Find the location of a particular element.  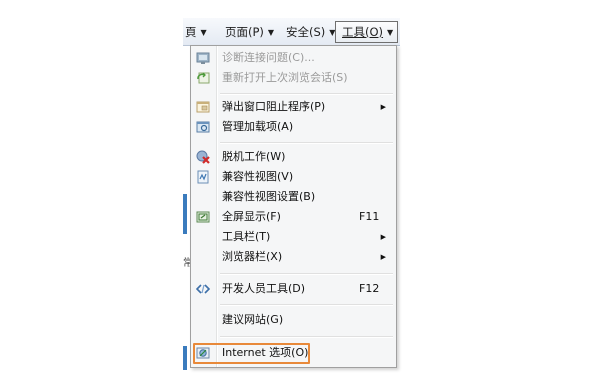

menu-item-full-screen: 全屏显示(F) F11 is located at coordinates (293, 217).